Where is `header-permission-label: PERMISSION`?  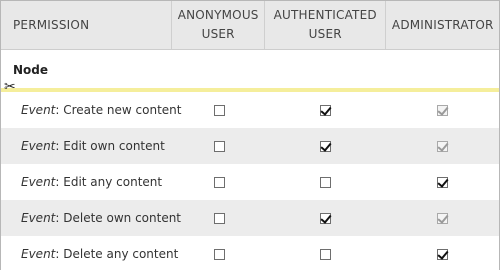 header-permission-label: PERMISSION is located at coordinates (51, 24).